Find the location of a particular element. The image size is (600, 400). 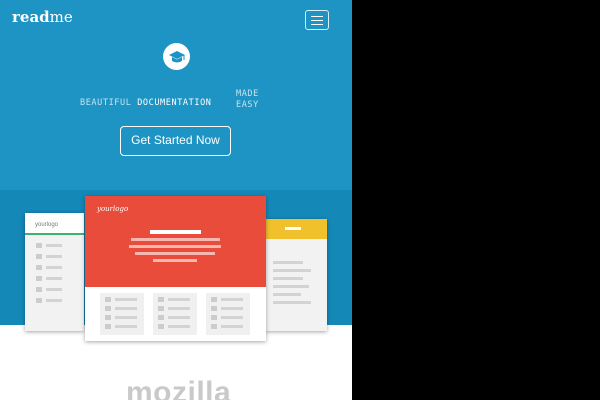

preview-card-right is located at coordinates (296, 275).